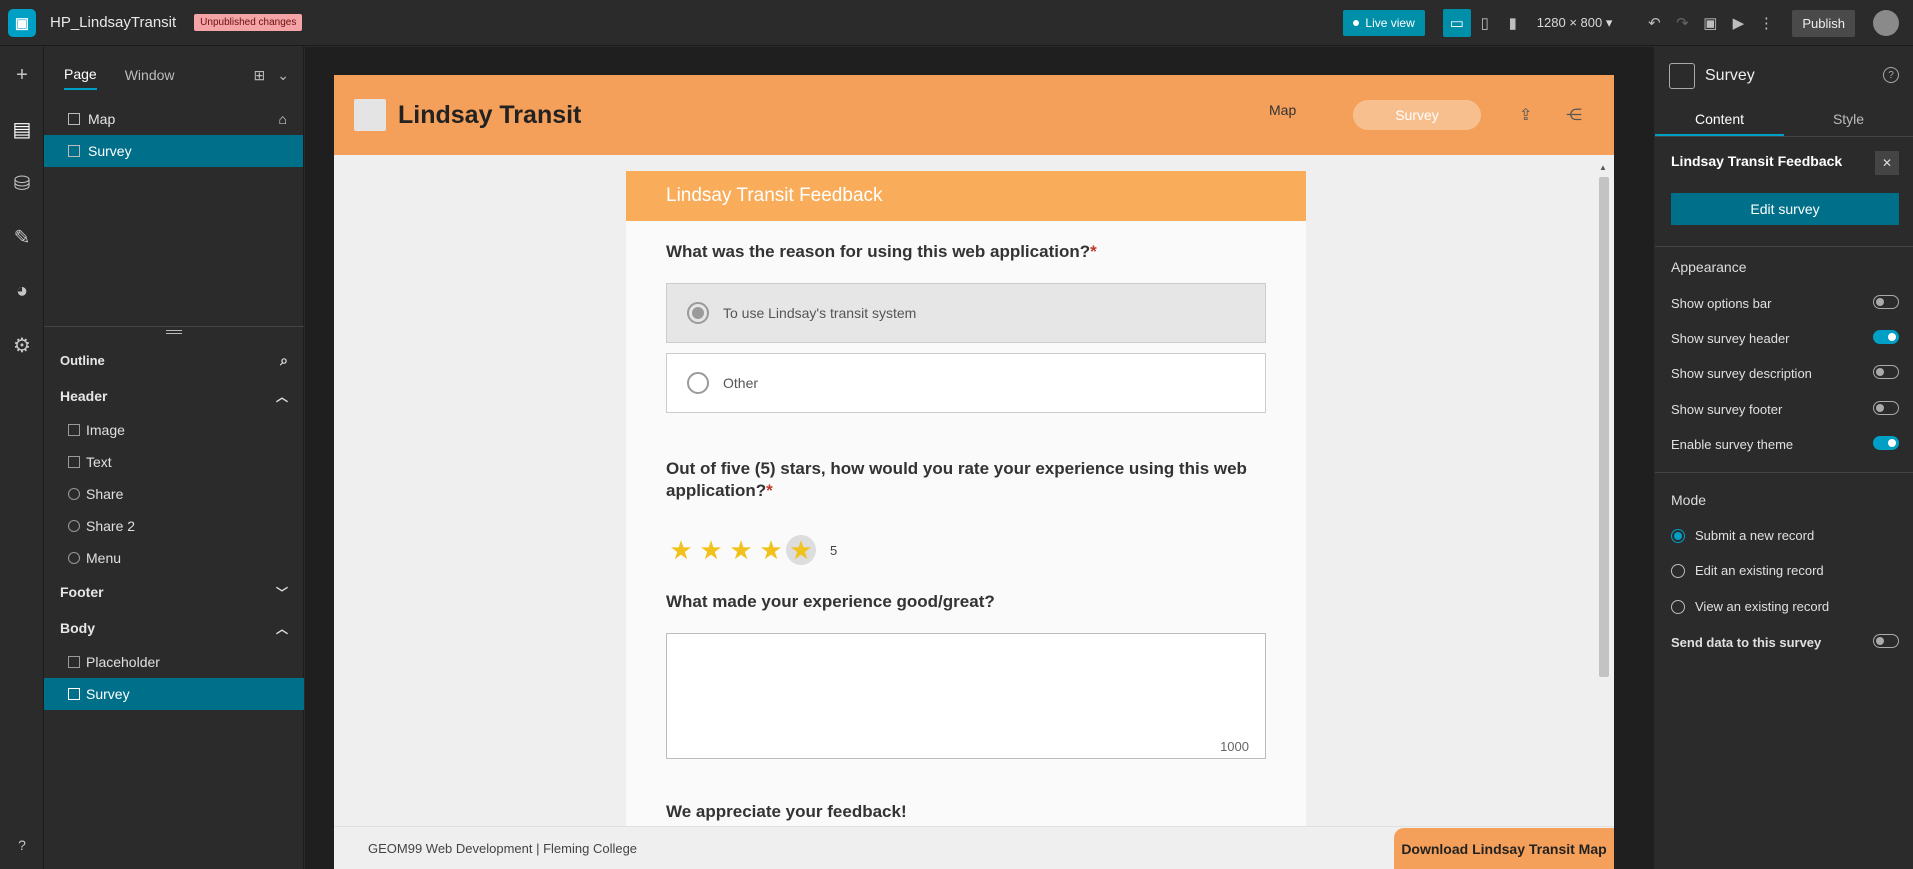 The height and width of the screenshot is (869, 1913). I want to click on outline-item-share-2: Share 2, so click(174, 526).